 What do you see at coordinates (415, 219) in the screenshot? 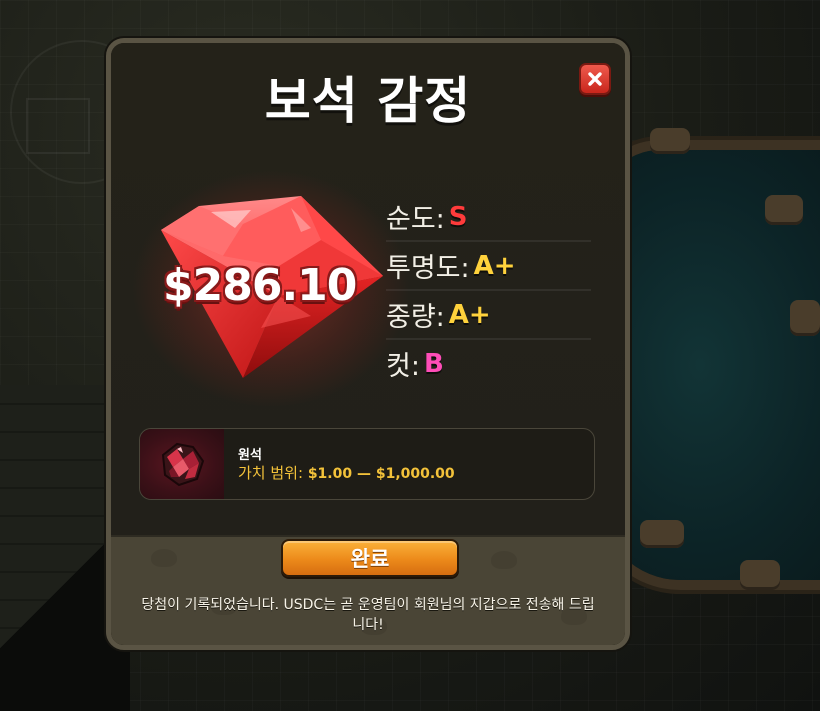
I see `attr-label: 순도:` at bounding box center [415, 219].